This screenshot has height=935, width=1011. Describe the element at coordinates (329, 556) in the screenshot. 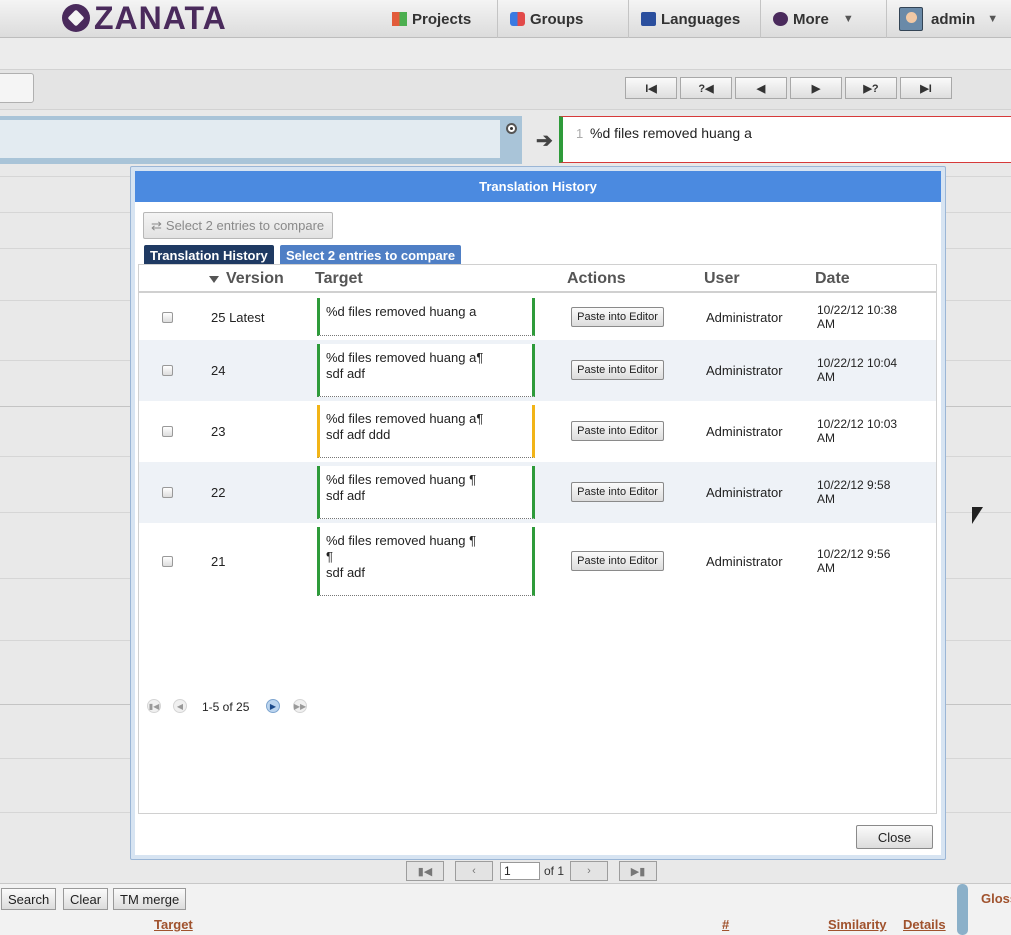

I see `target-line: ¶` at that location.